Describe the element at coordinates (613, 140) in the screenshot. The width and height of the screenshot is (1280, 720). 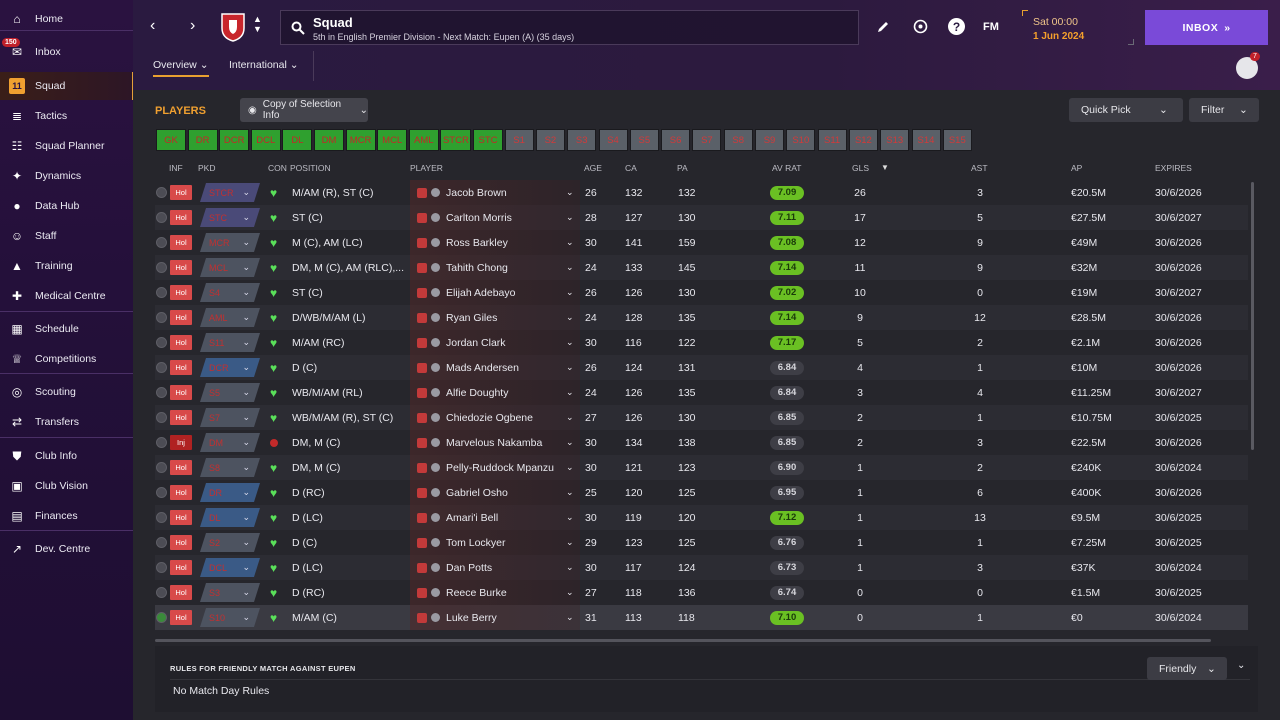
I see `position-button-s4: S4` at that location.